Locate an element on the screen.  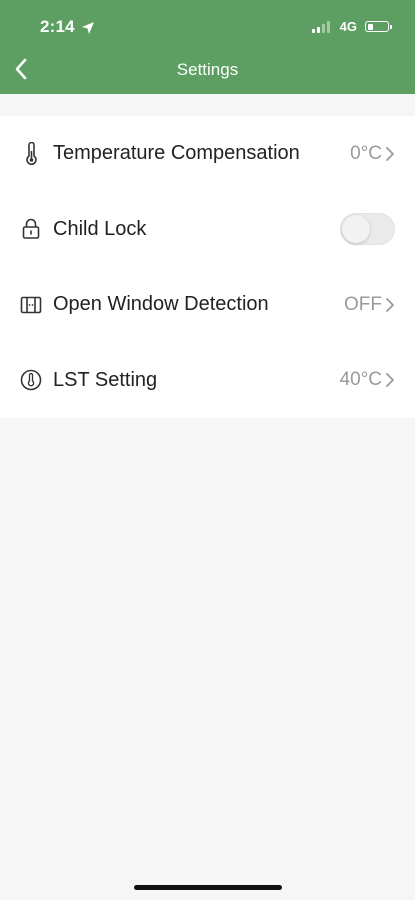
lock-icon is located at coordinates (31, 229).